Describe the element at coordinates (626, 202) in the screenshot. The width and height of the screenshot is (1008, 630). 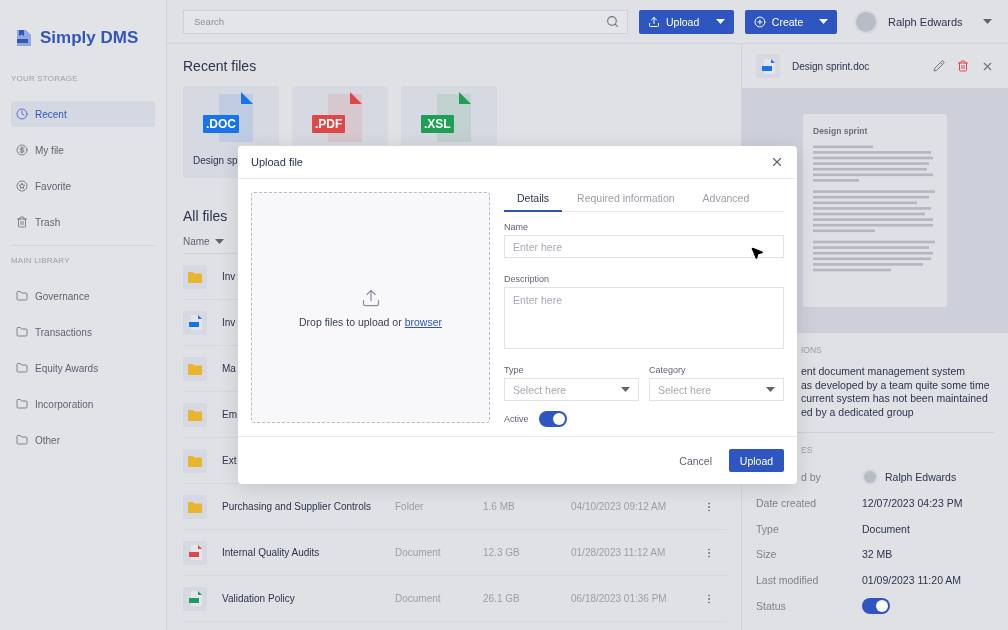
I see `tab: Required information` at that location.